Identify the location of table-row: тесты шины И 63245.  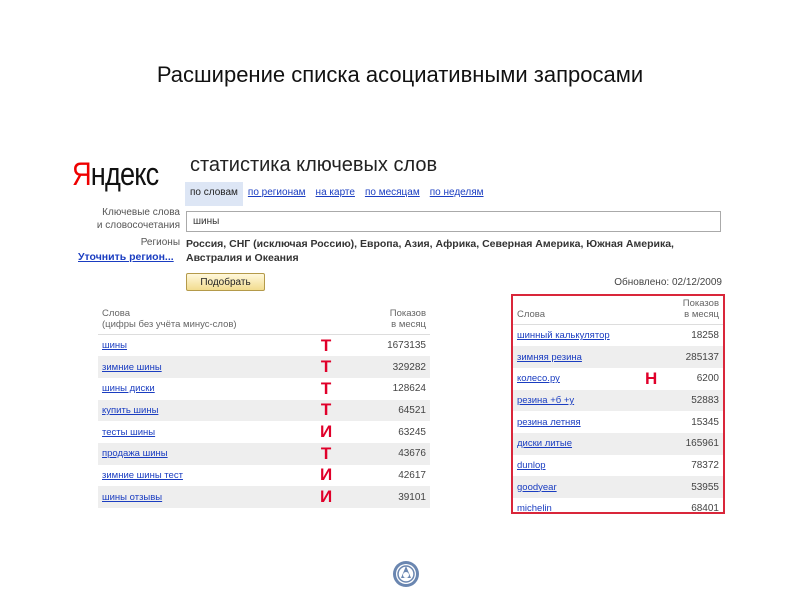
(264, 432).